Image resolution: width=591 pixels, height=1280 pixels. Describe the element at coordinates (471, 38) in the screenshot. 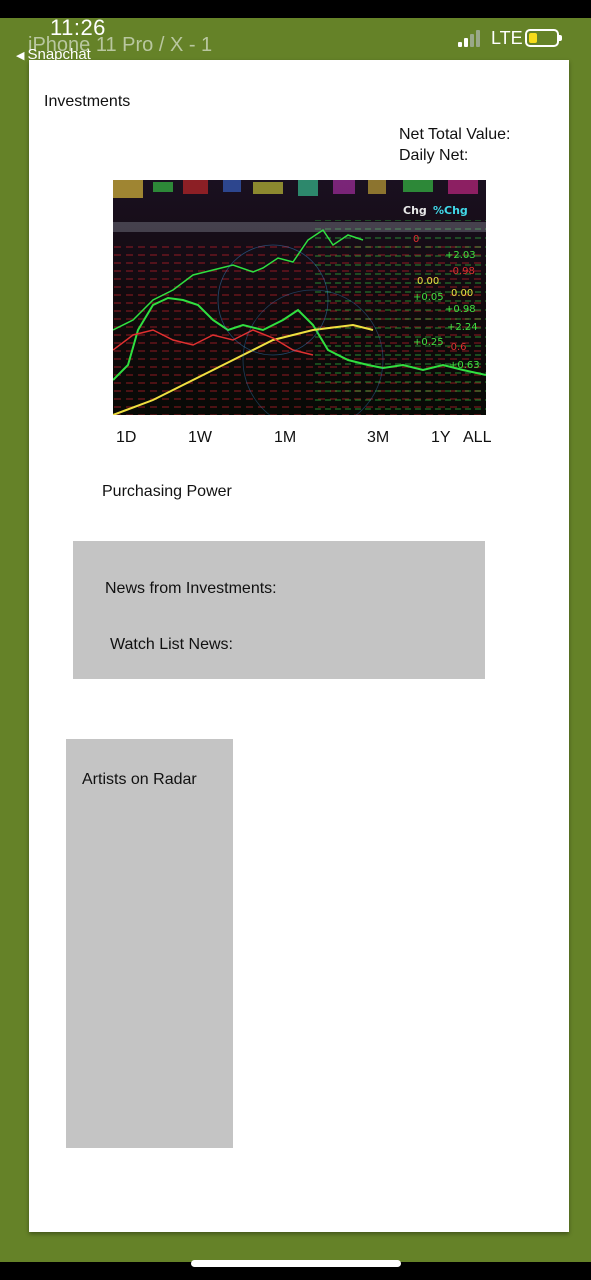

I see `signal-strength-icon` at that location.